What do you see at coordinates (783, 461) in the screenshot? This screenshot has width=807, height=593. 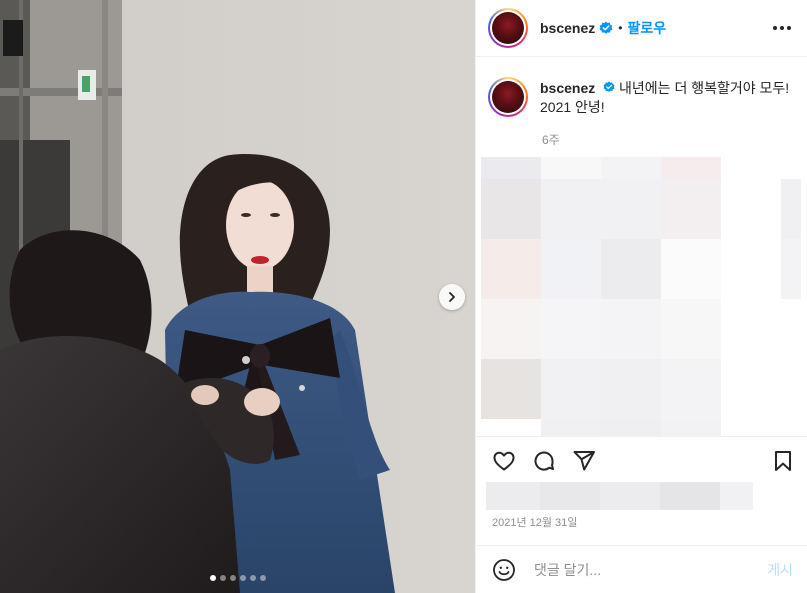 I see `bookmark-icon` at bounding box center [783, 461].